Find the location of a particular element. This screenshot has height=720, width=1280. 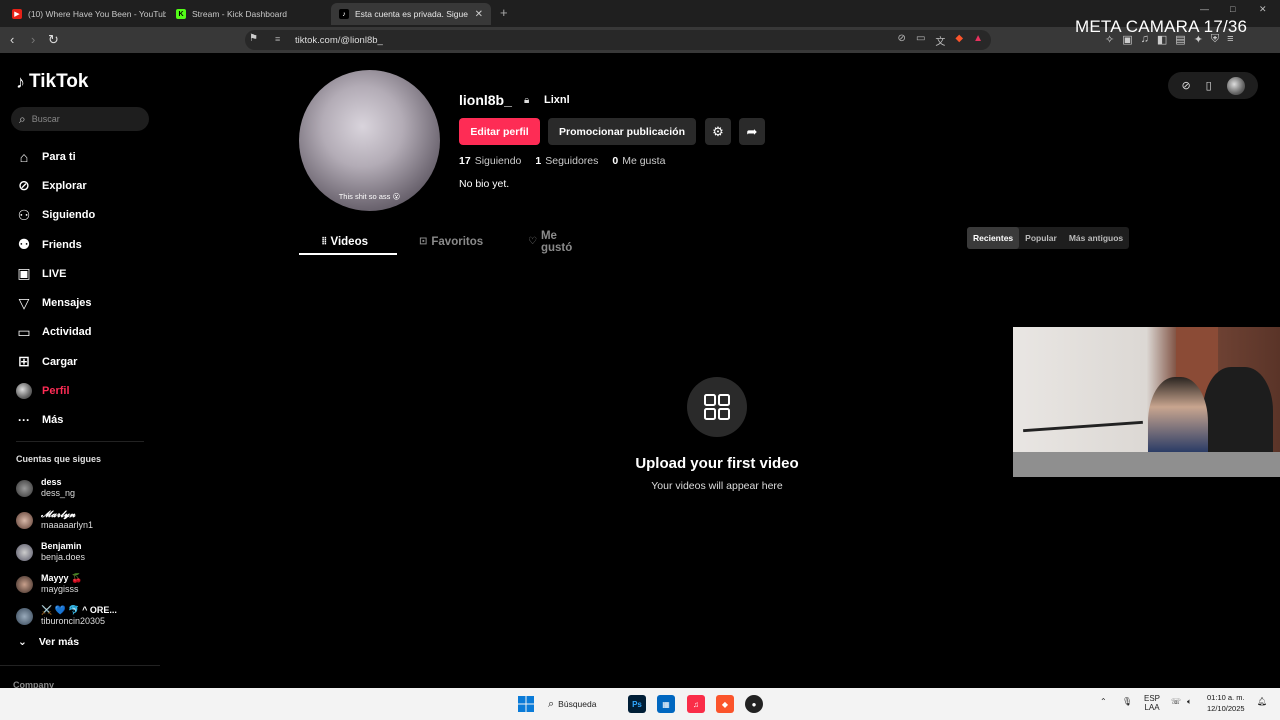

gear-icon: ⚙ is located at coordinates (718, 131).